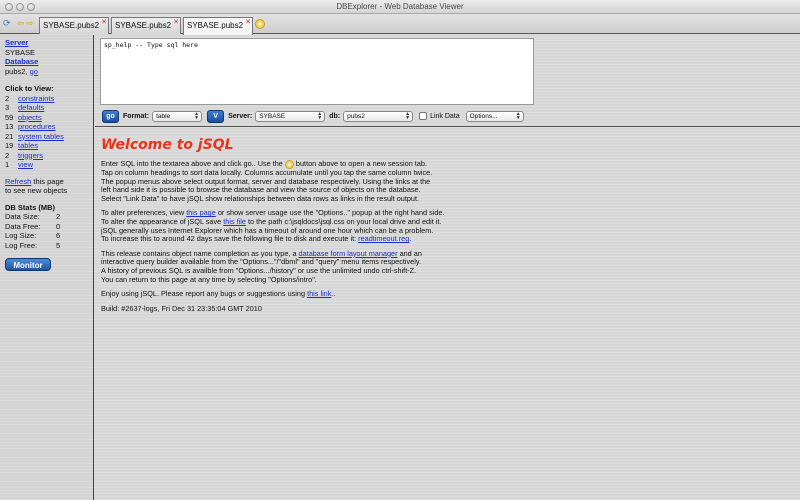 This screenshot has height=500, width=800. Describe the element at coordinates (317, 71) in the screenshot. I see `sql-textarea: sp_help -- Type sql here` at that location.